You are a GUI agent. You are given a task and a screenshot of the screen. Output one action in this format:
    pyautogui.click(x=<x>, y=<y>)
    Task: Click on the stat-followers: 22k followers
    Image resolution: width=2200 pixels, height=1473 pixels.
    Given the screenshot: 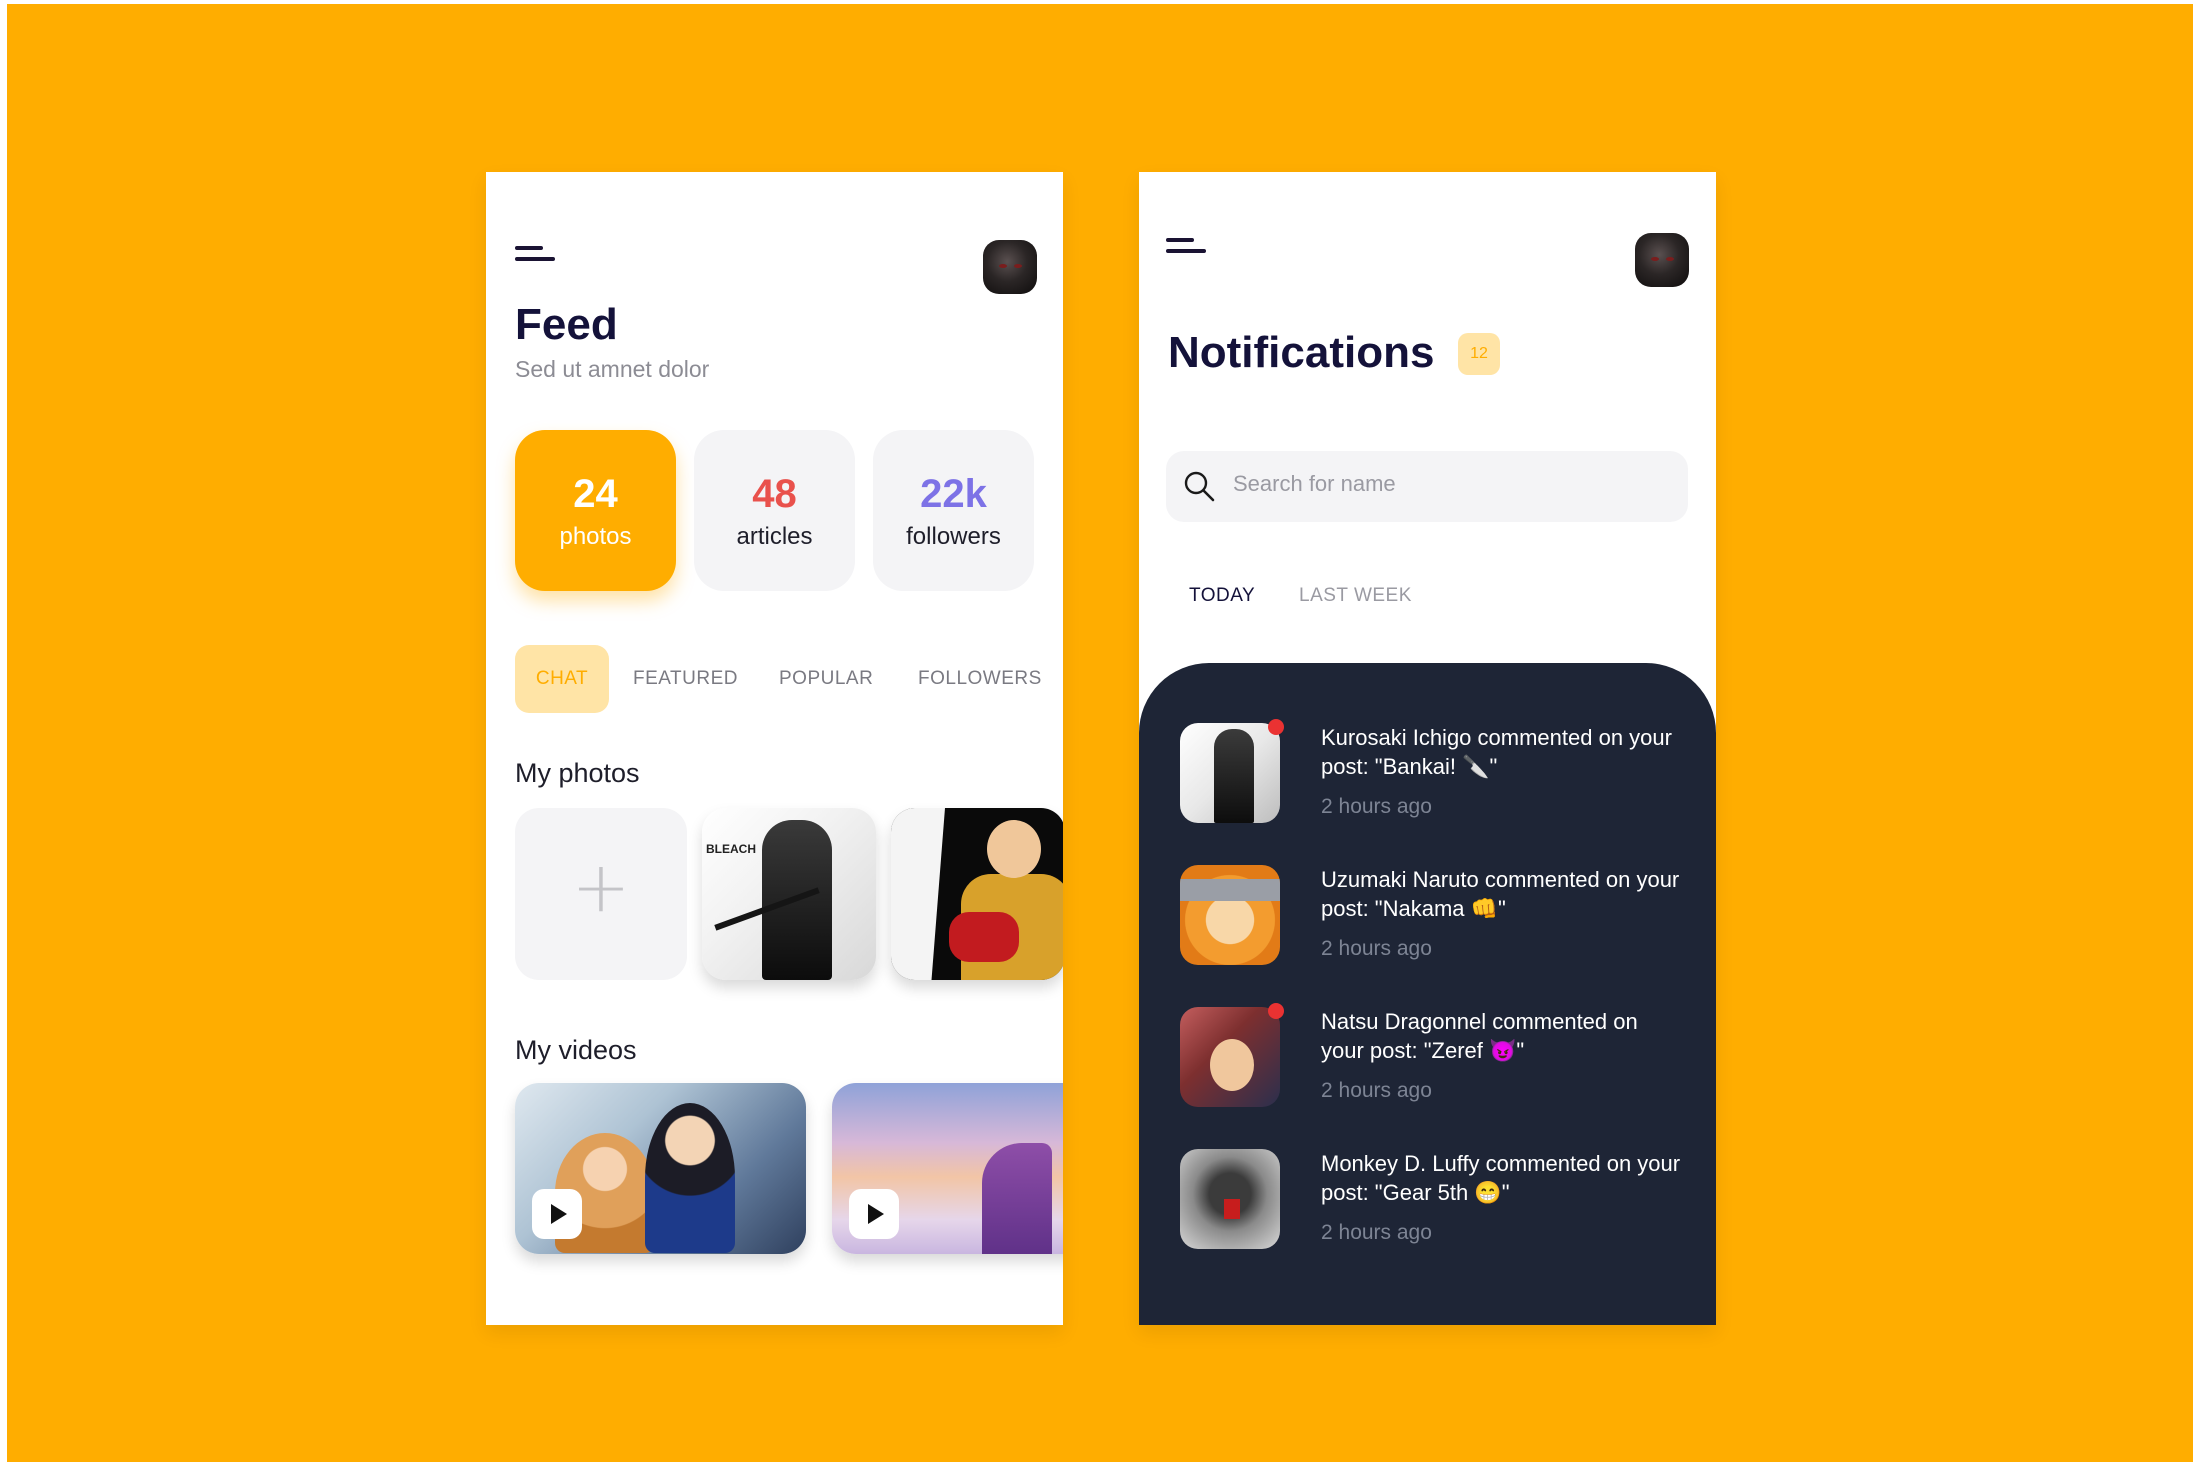 What is the action you would take?
    pyautogui.click(x=953, y=510)
    